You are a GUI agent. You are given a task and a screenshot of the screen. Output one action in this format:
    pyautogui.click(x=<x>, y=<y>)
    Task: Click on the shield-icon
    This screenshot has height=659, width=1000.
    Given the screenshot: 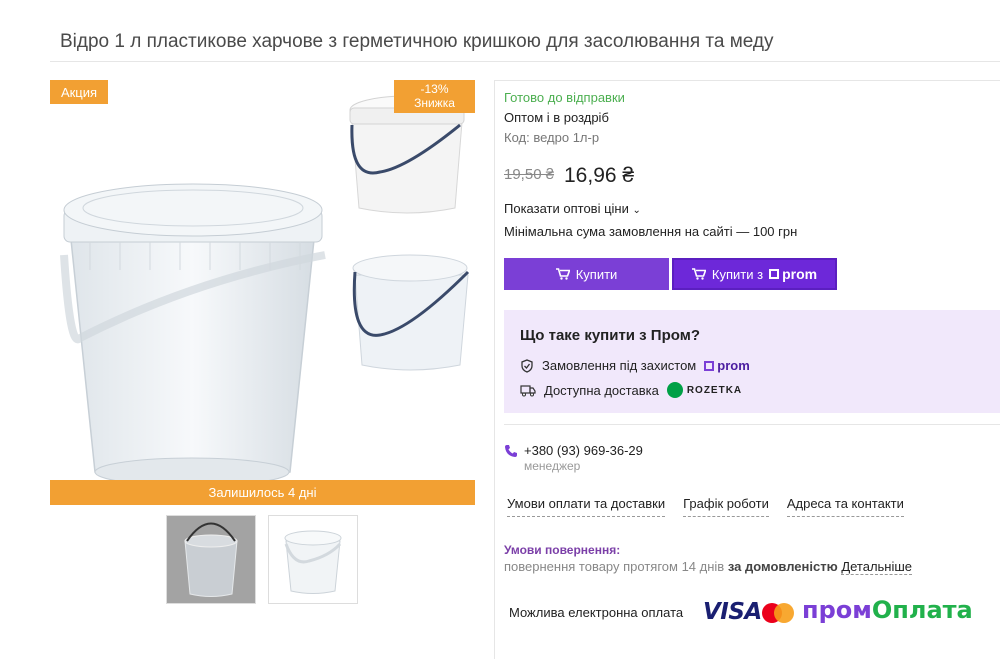 What is the action you would take?
    pyautogui.click(x=527, y=365)
    